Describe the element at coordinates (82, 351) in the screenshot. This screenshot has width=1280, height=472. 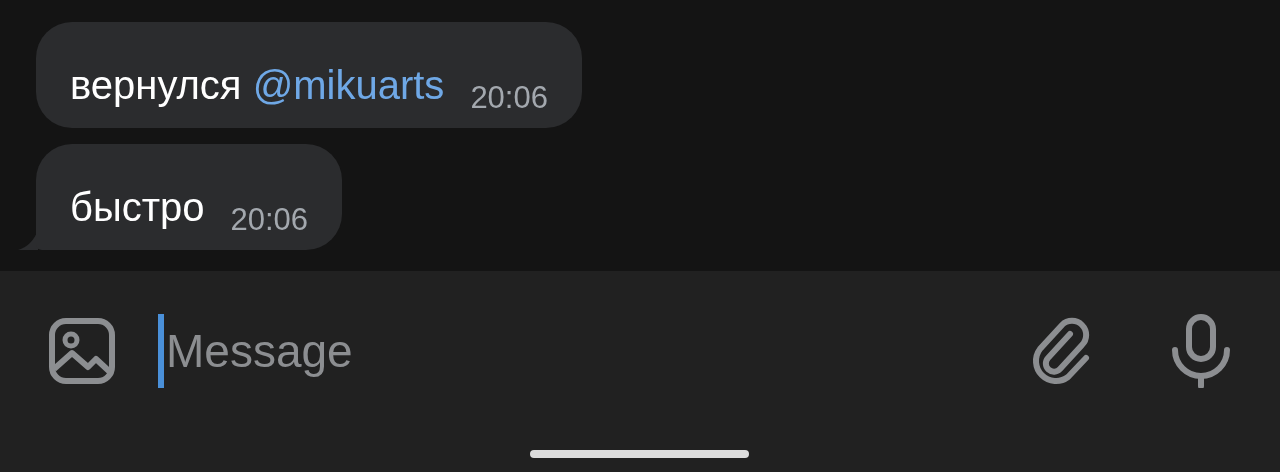
I see `image-icon` at that location.